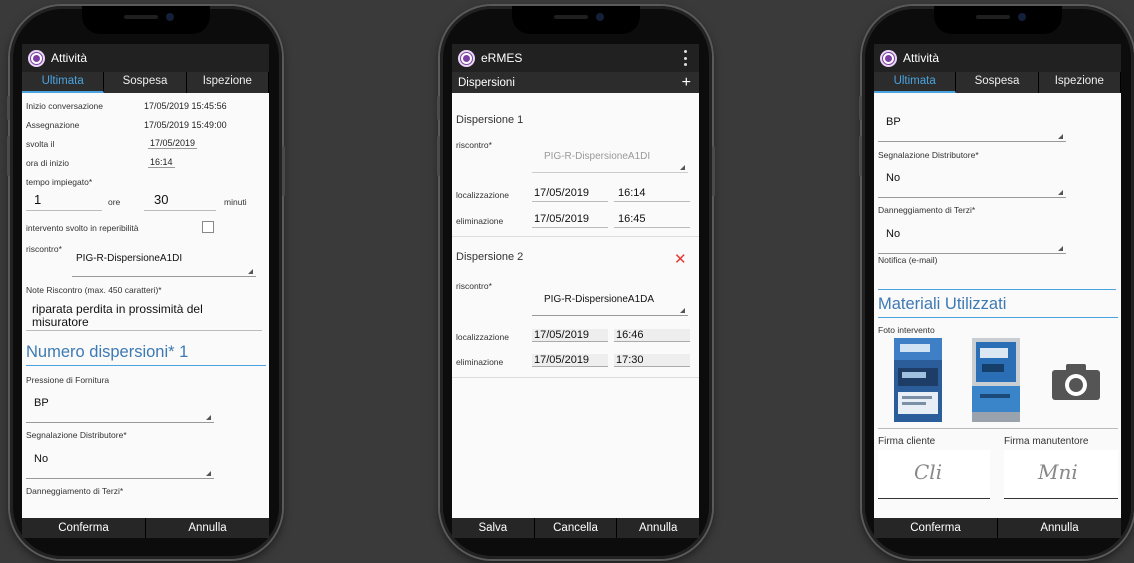 The width and height of the screenshot is (1134, 563). Describe the element at coordinates (610, 308) in the screenshot. I see `d2-riscontro-dropdown` at that location.